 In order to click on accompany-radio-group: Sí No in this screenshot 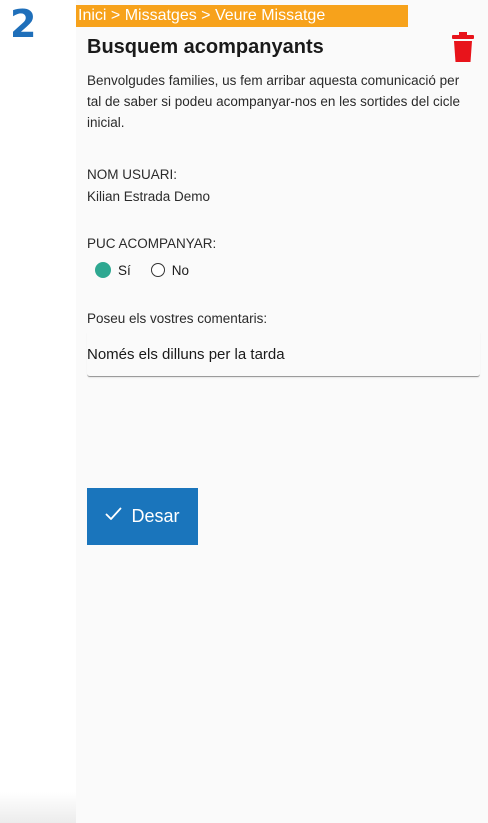, I will do `click(152, 270)`.